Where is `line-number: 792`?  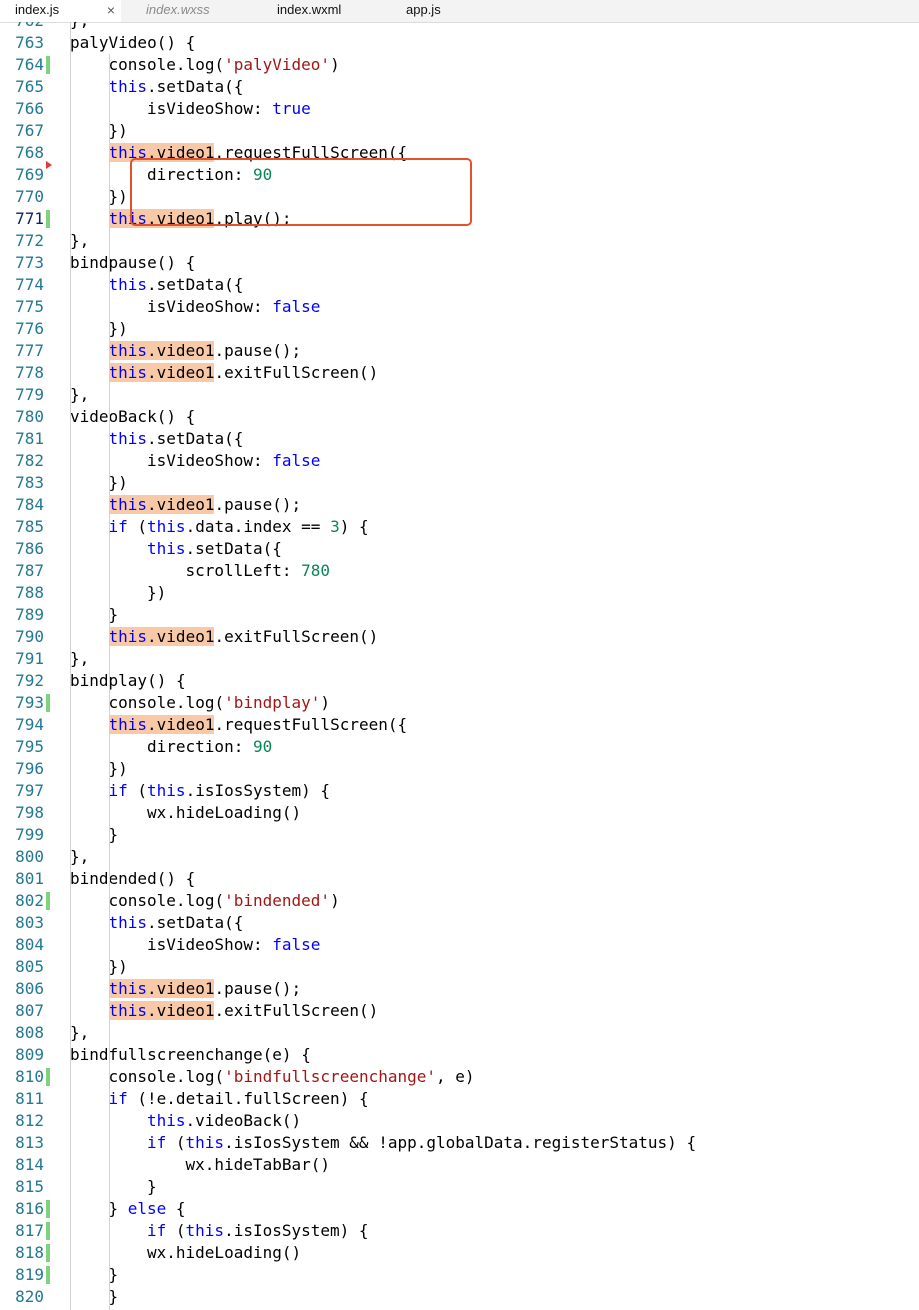
line-number: 792 is located at coordinates (22, 681).